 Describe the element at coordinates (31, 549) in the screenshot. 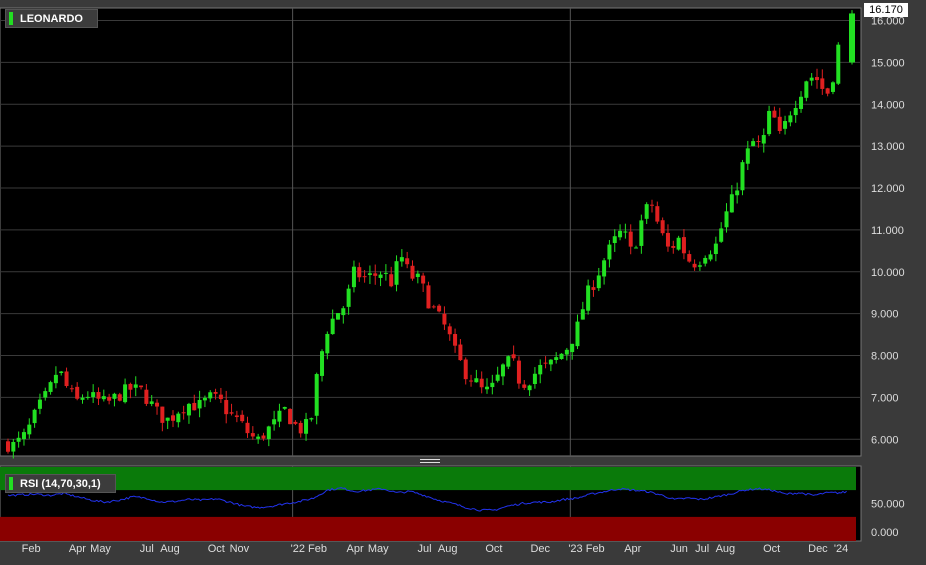

I see `time-tick-label: Feb` at that location.